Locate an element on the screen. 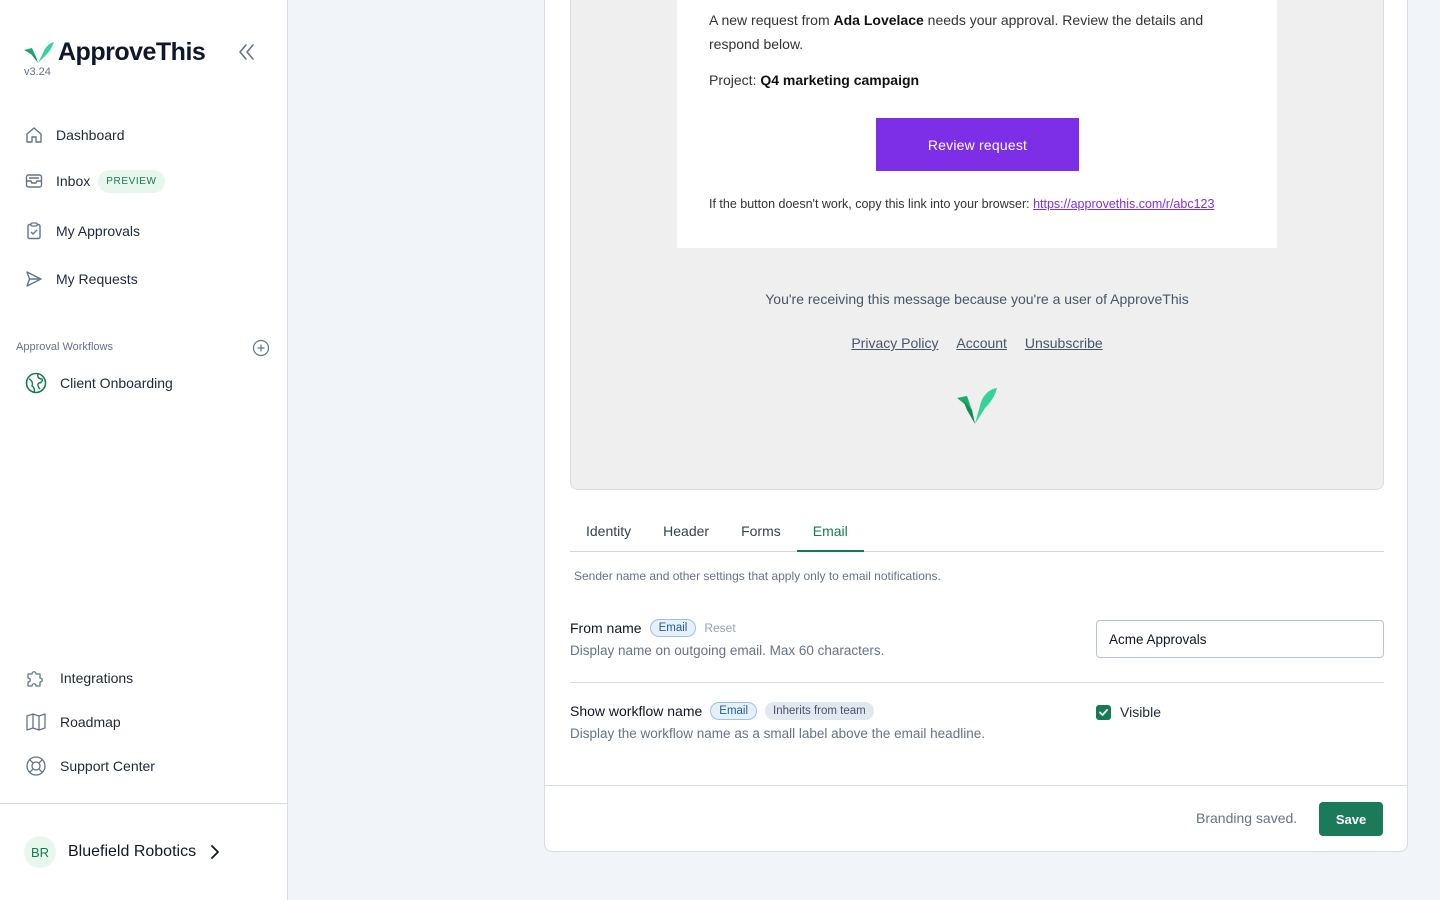  from-name-title-row: From name Email Reset is located at coordinates (653, 628).